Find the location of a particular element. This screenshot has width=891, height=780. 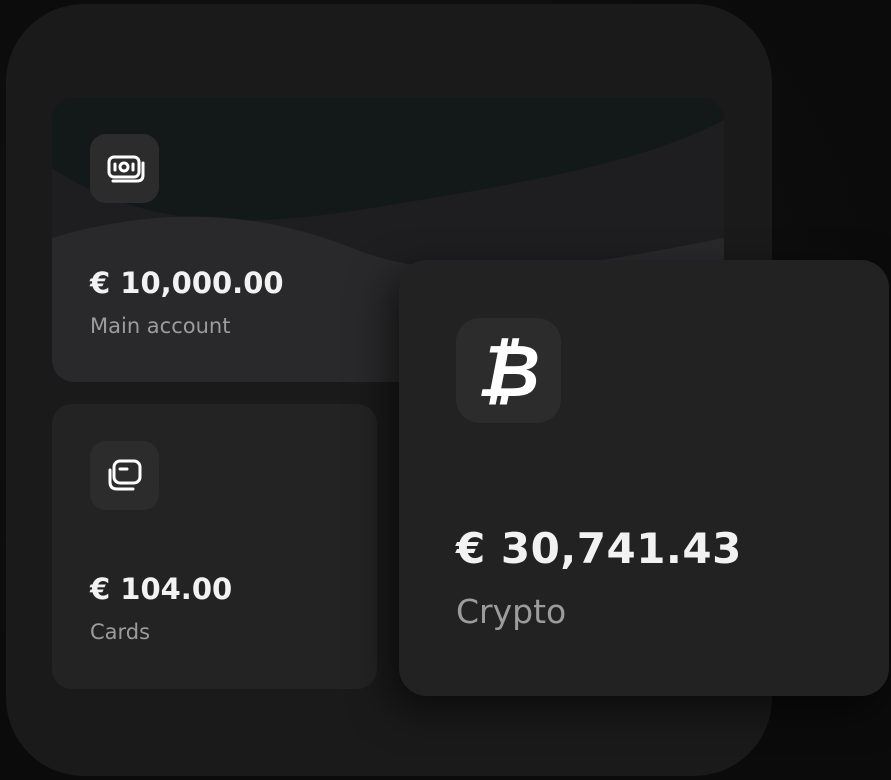

main-account-label: Main account is located at coordinates (160, 326).